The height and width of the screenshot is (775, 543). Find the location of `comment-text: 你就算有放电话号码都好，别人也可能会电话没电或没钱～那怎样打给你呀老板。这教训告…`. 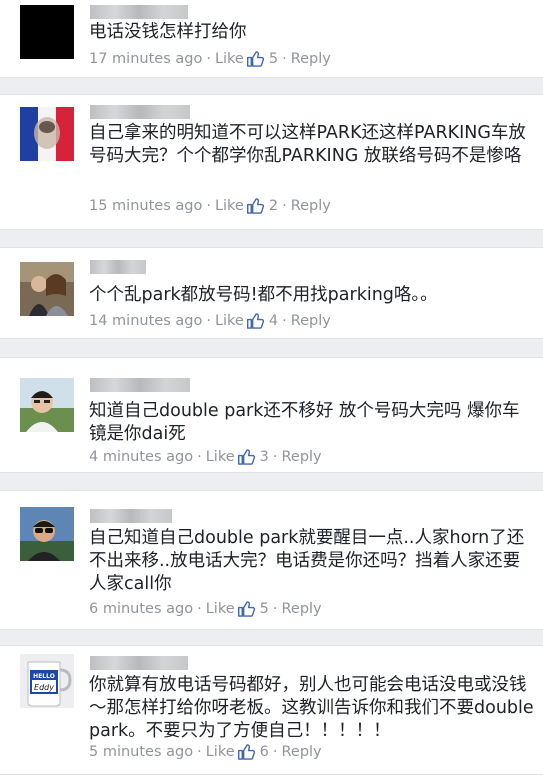

comment-text: 你就算有放电话号码都好，别人也可能会电话没电或没钱～那怎样打给你呀老板。这教训告… is located at coordinates (311, 708).